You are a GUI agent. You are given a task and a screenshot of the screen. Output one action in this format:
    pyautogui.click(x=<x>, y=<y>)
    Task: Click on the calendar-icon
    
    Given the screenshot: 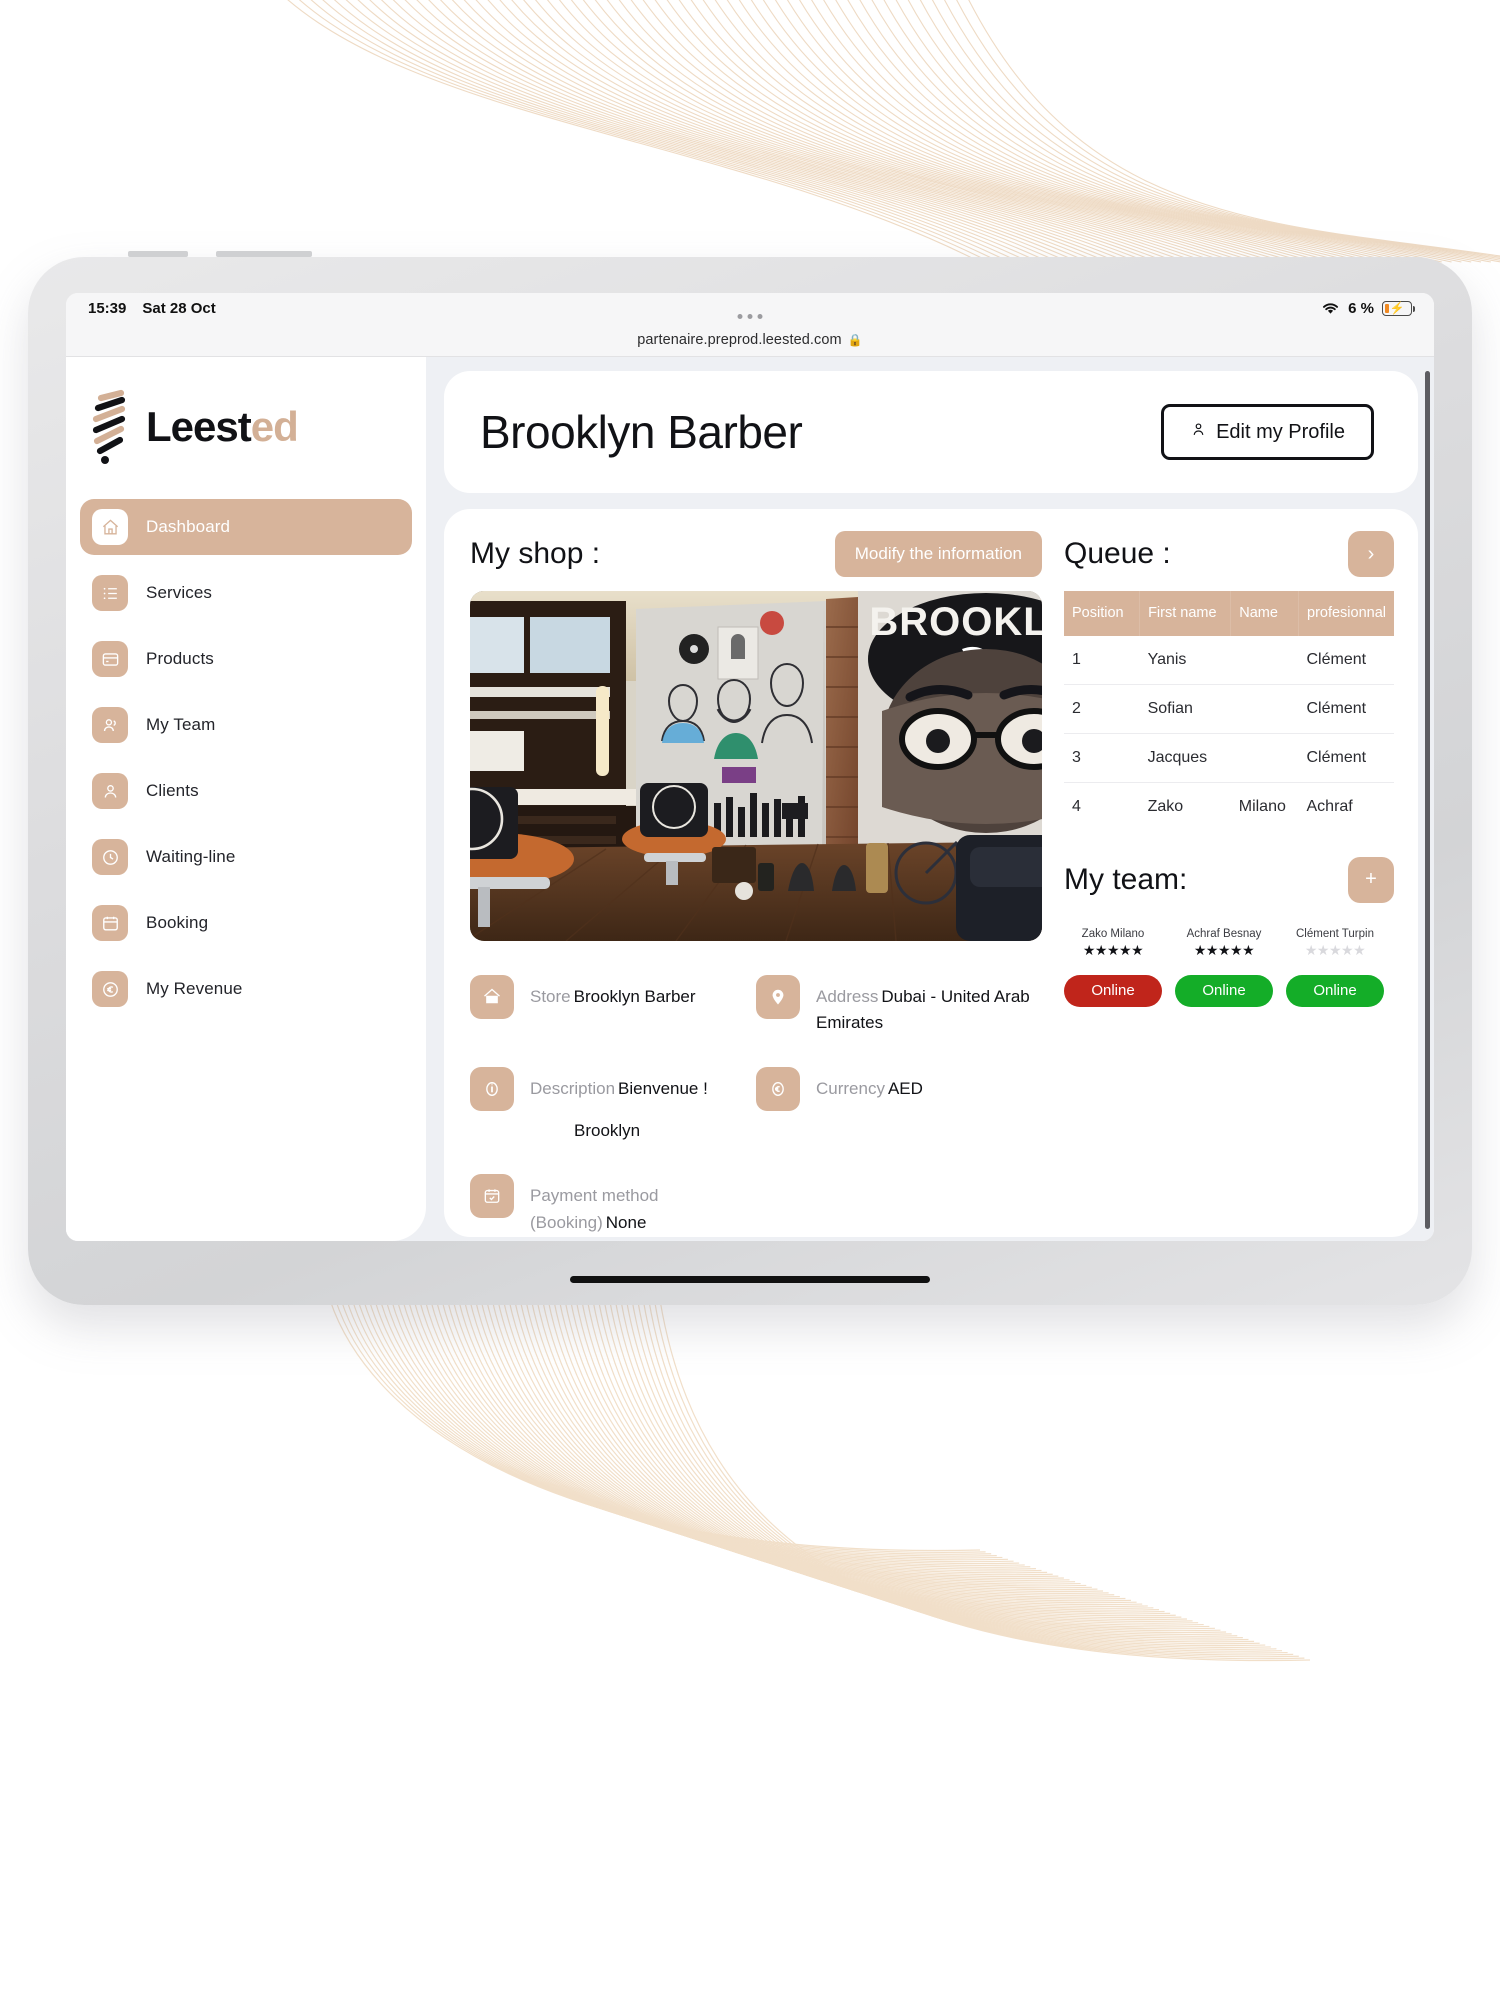 What is the action you would take?
    pyautogui.click(x=110, y=923)
    